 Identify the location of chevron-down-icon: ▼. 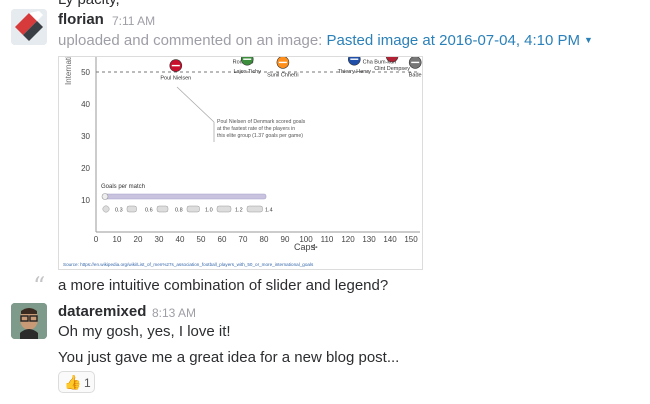
(588, 40).